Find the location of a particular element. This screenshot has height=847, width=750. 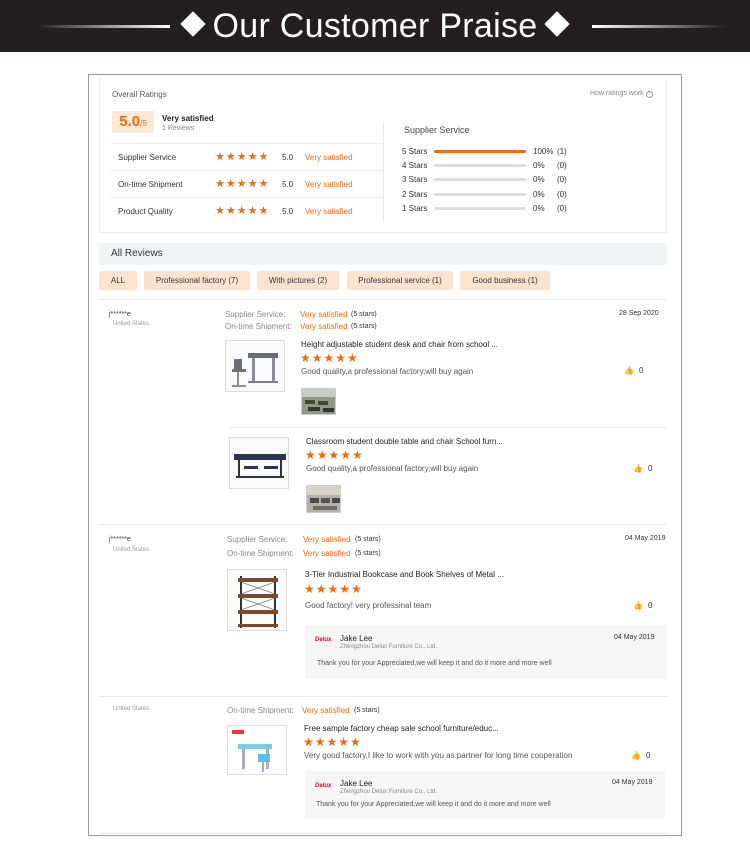

star-level-label: 5 Stars is located at coordinates (415, 151).